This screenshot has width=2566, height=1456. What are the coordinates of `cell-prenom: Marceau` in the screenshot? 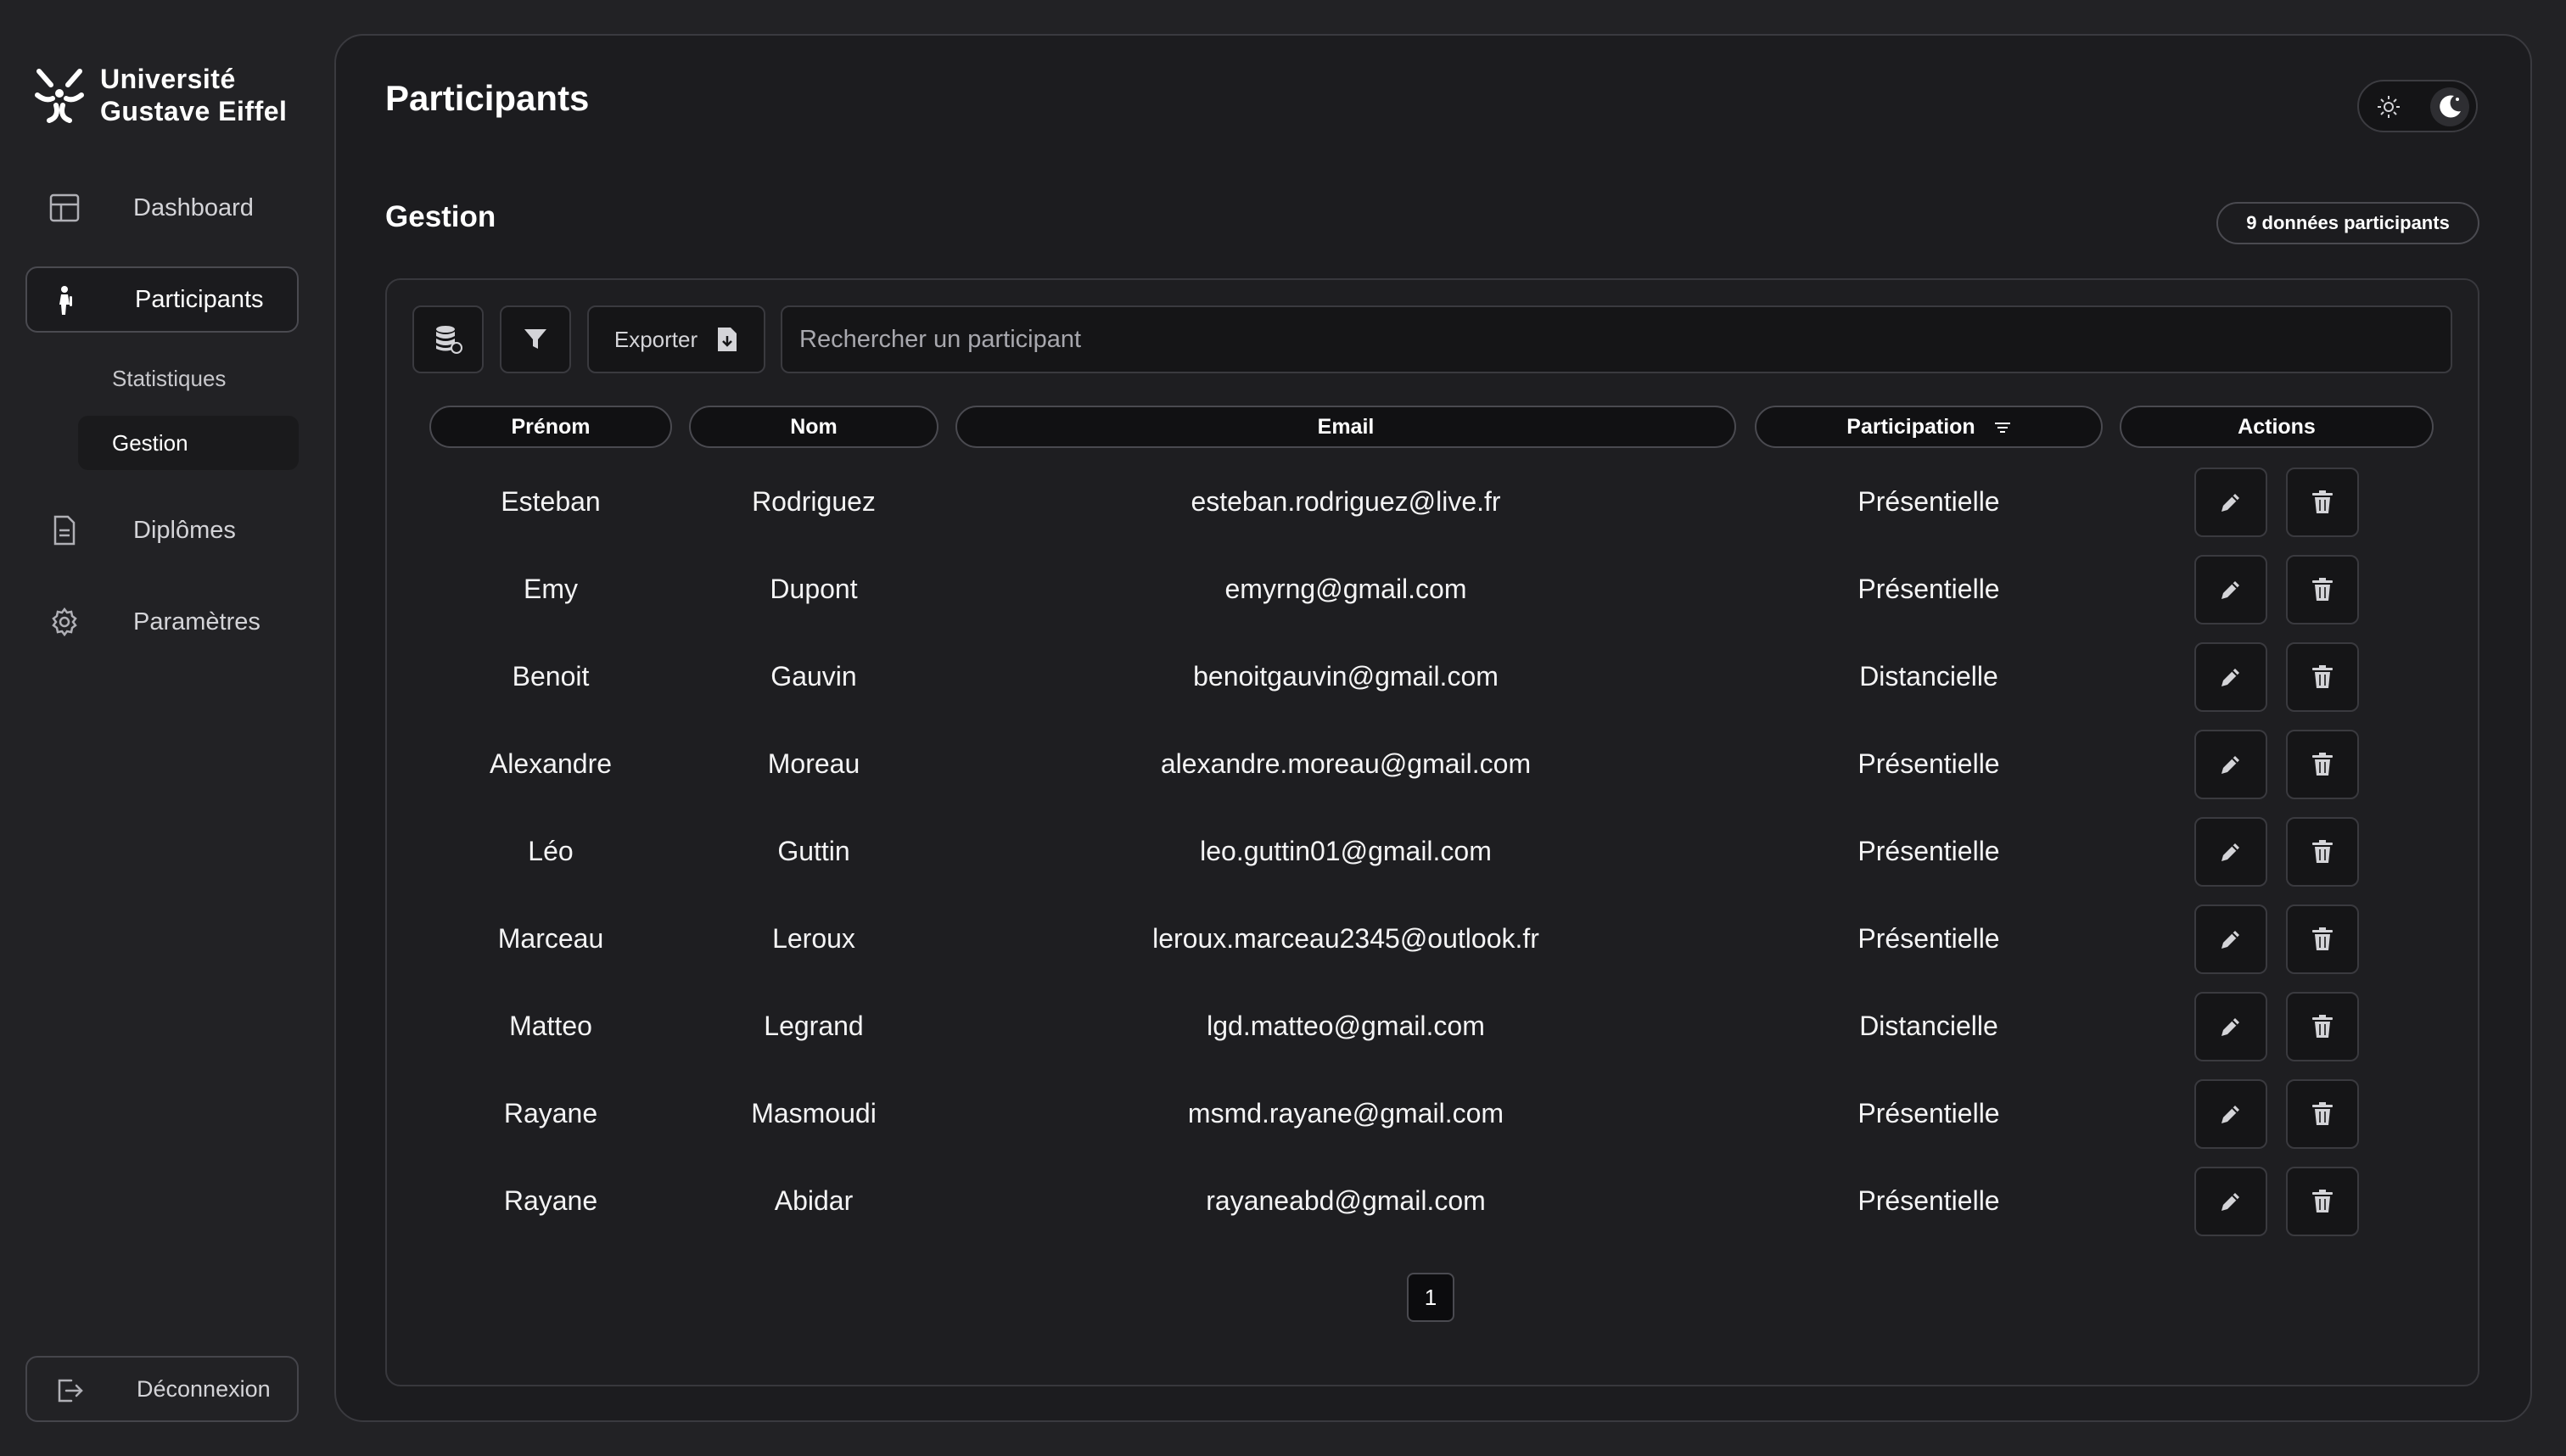 It's located at (550, 939).